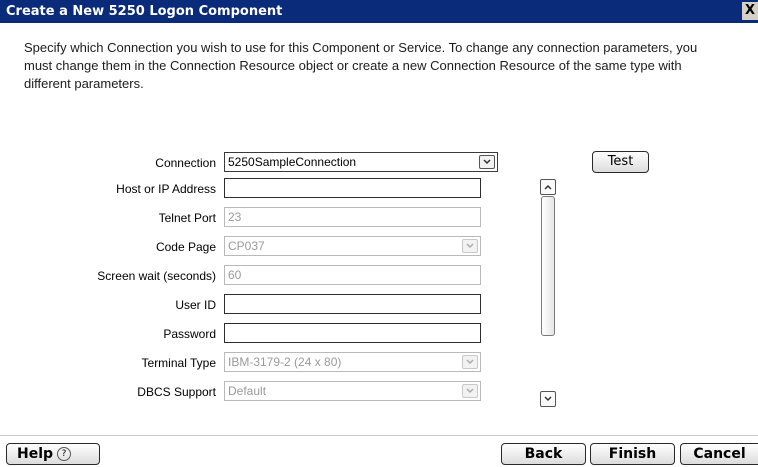  What do you see at coordinates (195, 305) in the screenshot?
I see `user-id-label: User ID` at bounding box center [195, 305].